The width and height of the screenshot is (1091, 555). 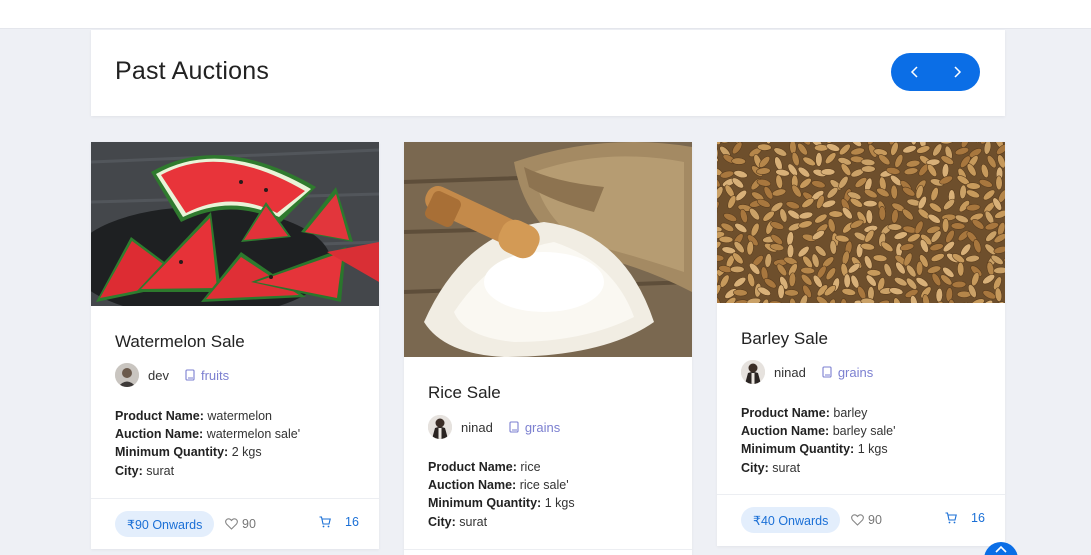 I want to click on card-footer, so click(x=548, y=552).